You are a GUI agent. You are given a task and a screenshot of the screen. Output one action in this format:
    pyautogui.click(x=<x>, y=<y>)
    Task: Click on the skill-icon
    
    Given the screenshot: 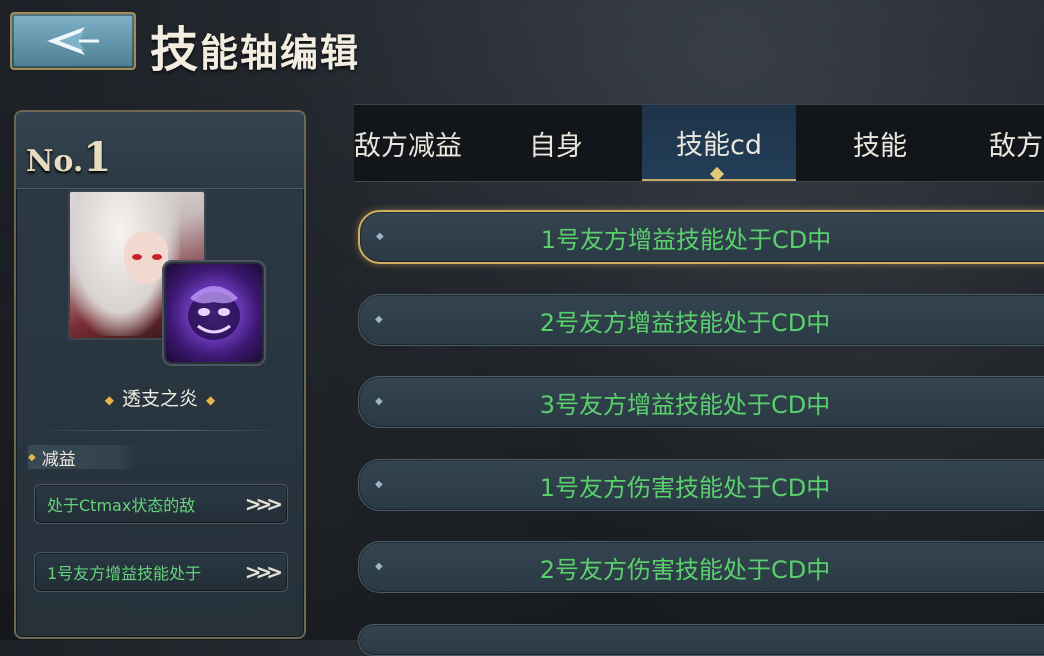 What is the action you would take?
    pyautogui.click(x=214, y=313)
    